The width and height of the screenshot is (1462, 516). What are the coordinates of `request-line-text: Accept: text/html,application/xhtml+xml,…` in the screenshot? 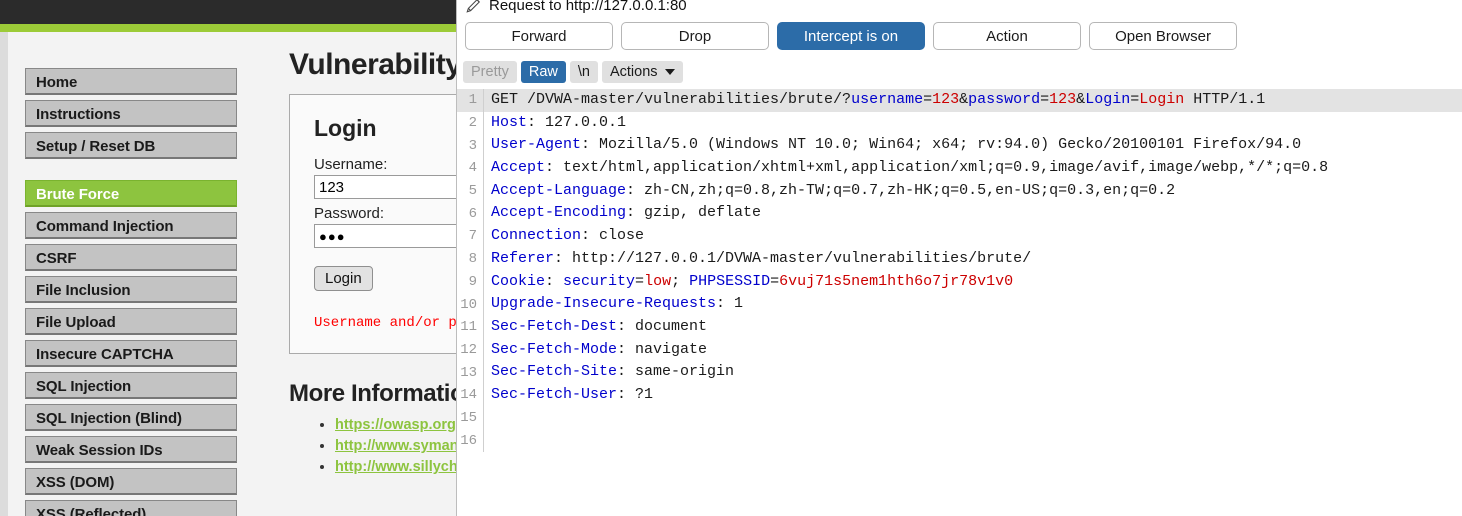 It's located at (972, 168).